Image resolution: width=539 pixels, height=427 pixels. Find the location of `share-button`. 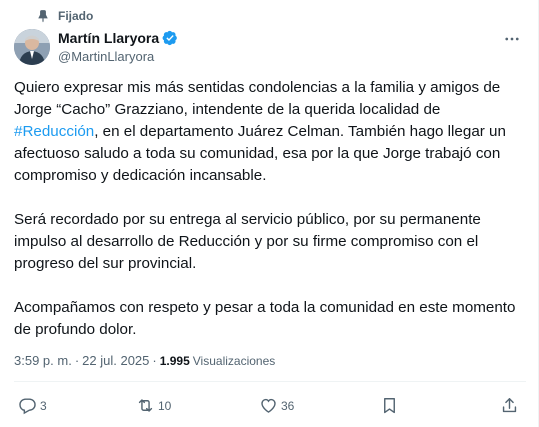

share-button is located at coordinates (509, 405).